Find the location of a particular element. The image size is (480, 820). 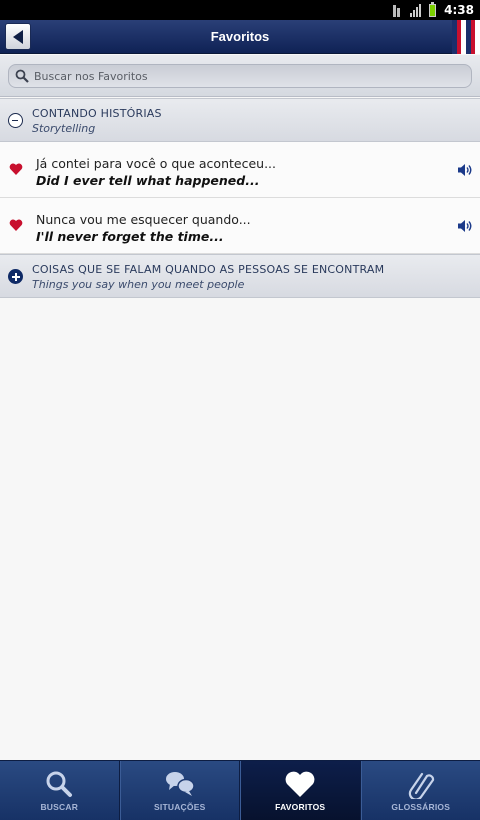

tab-buscar: BUSCAR is located at coordinates (60, 790).